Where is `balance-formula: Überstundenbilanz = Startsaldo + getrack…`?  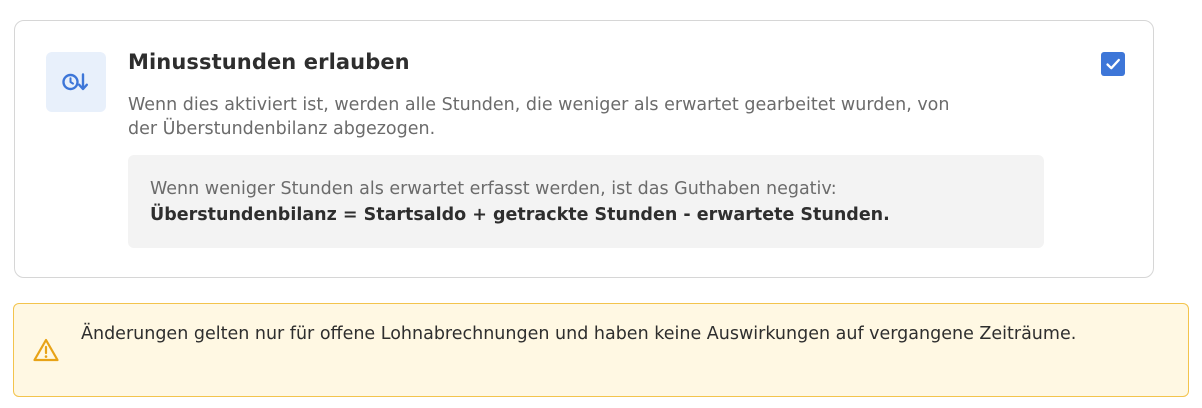
balance-formula: Überstundenbilanz = Startsaldo + getrack… is located at coordinates (520, 215).